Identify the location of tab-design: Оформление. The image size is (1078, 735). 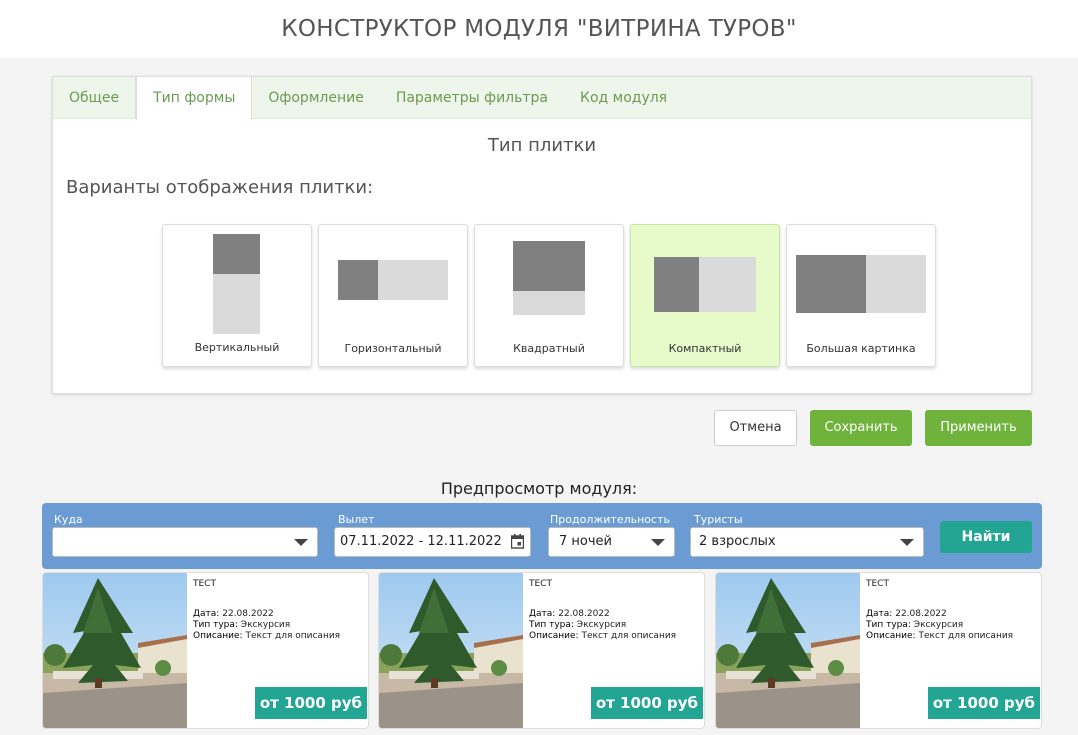
(315, 98).